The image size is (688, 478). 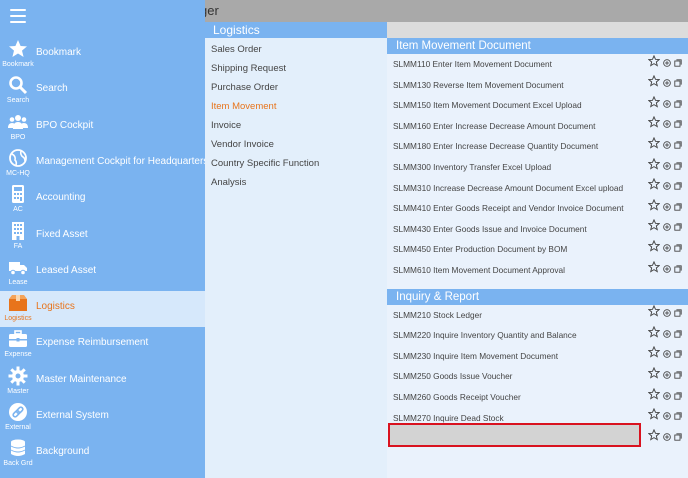 What do you see at coordinates (102, 128) in the screenshot?
I see `sidebar-item-bpo: BPO BPO Cockpit` at bounding box center [102, 128].